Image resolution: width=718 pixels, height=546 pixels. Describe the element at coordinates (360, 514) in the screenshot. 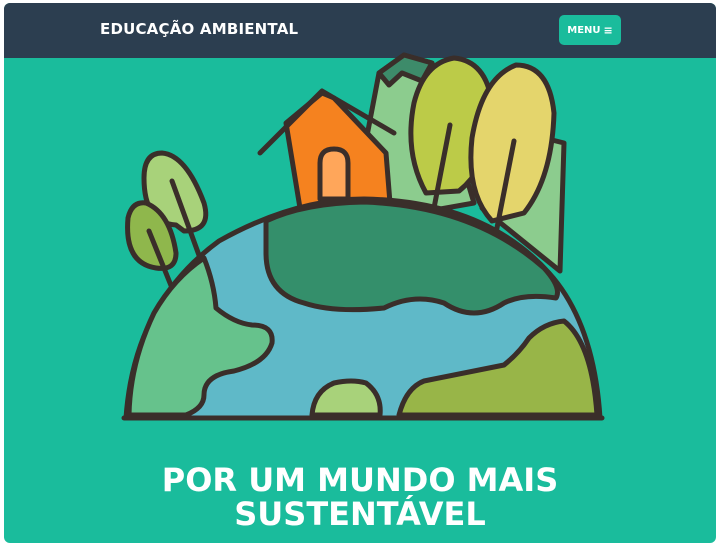

I see `headline-line-2: SUSTENTÁVEL` at that location.